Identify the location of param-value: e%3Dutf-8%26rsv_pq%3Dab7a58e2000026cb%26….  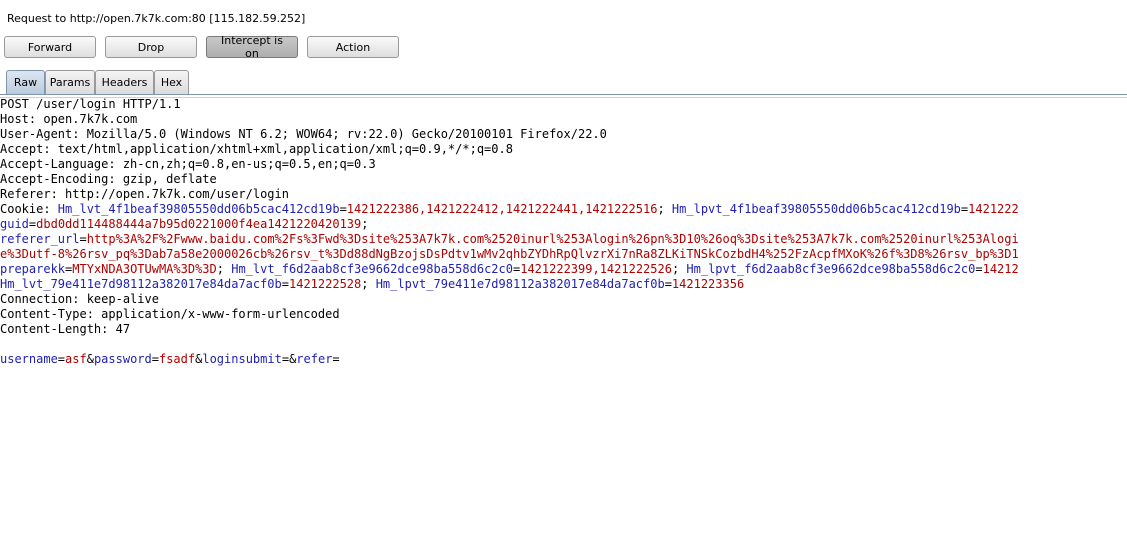
(509, 254).